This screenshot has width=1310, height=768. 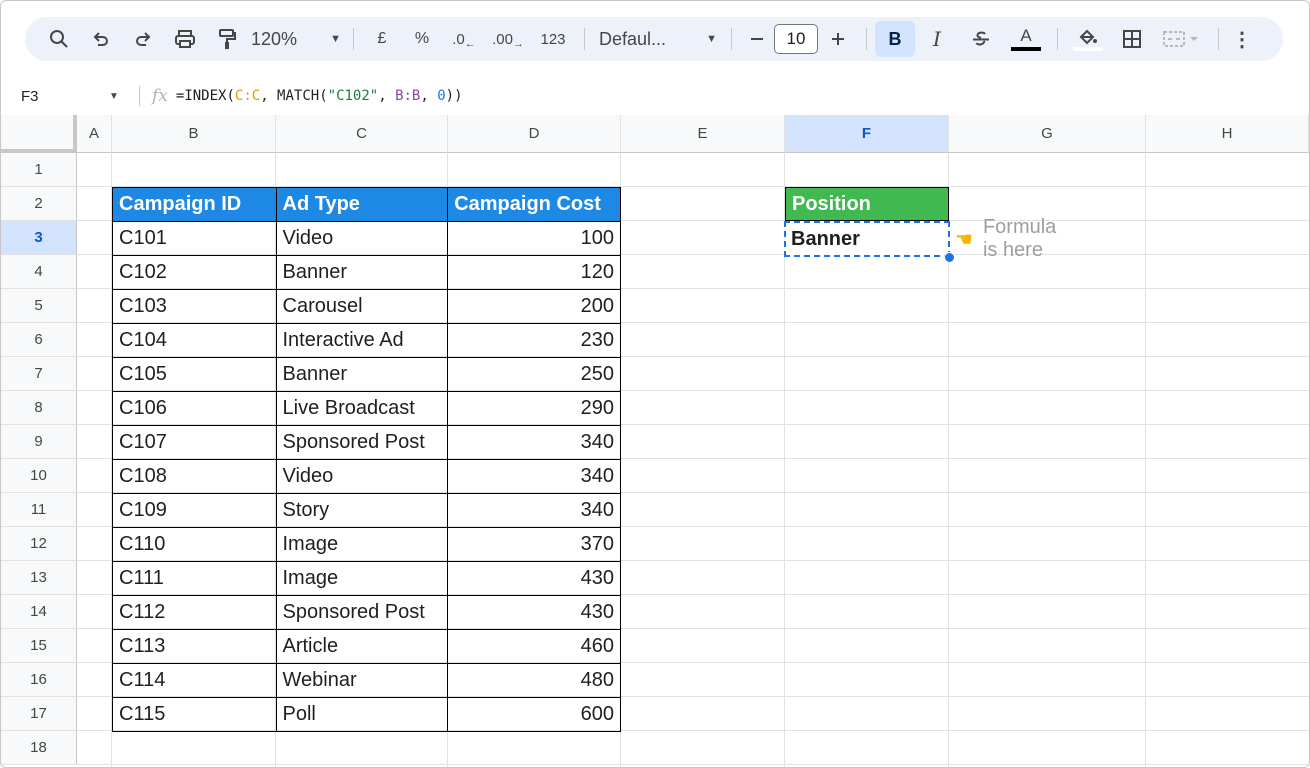 What do you see at coordinates (362, 340) in the screenshot?
I see `ad-type-cell: Interactive Ad` at bounding box center [362, 340].